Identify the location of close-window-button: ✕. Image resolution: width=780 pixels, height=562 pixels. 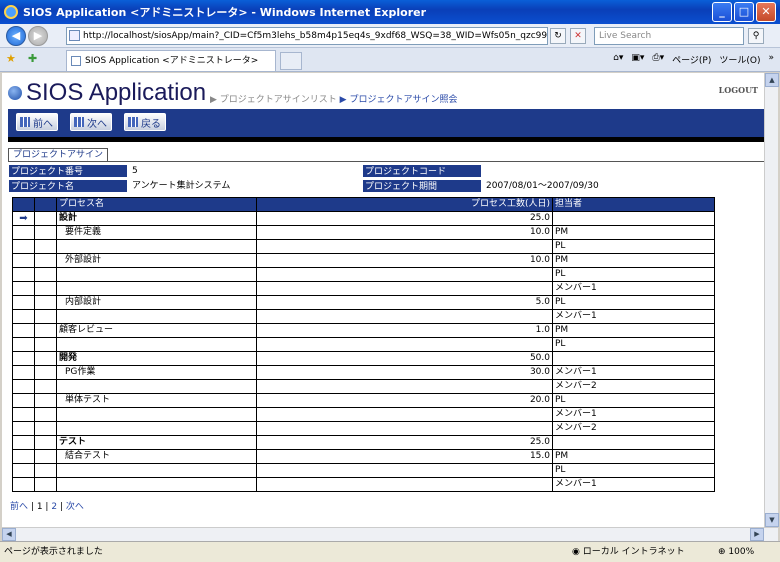
(766, 12).